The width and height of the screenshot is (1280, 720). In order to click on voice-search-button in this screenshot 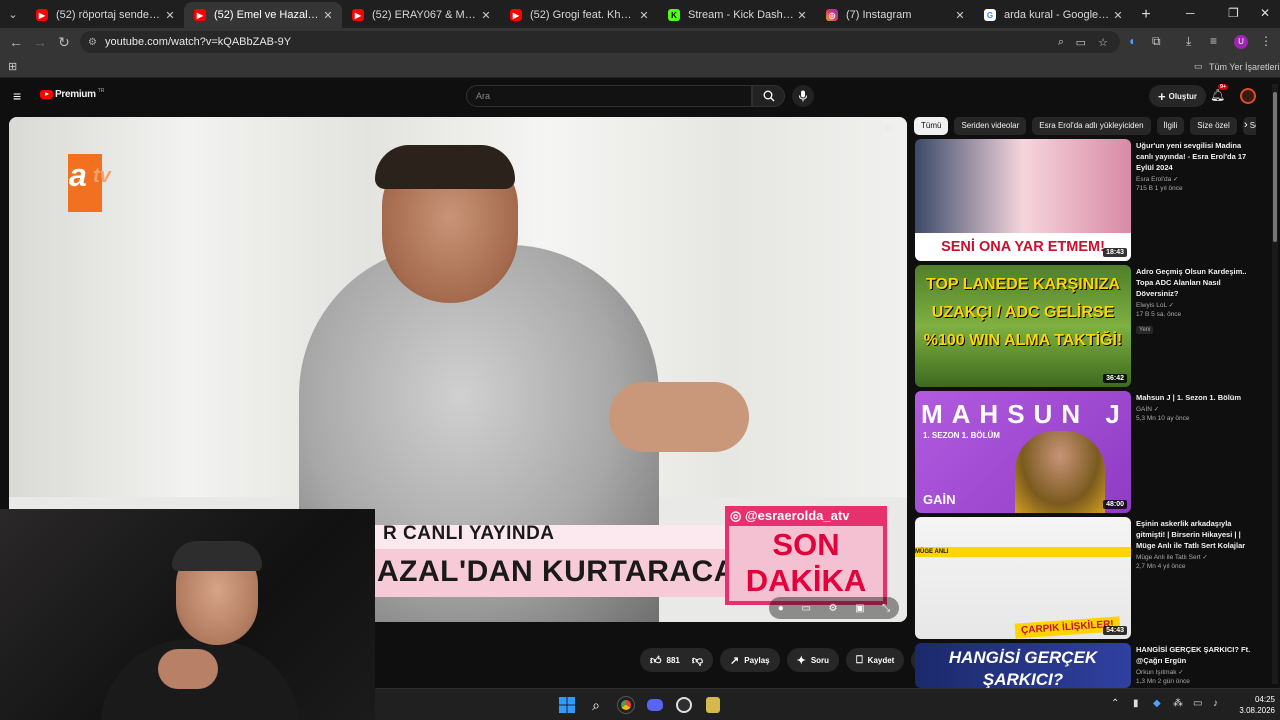, I will do `click(803, 96)`.